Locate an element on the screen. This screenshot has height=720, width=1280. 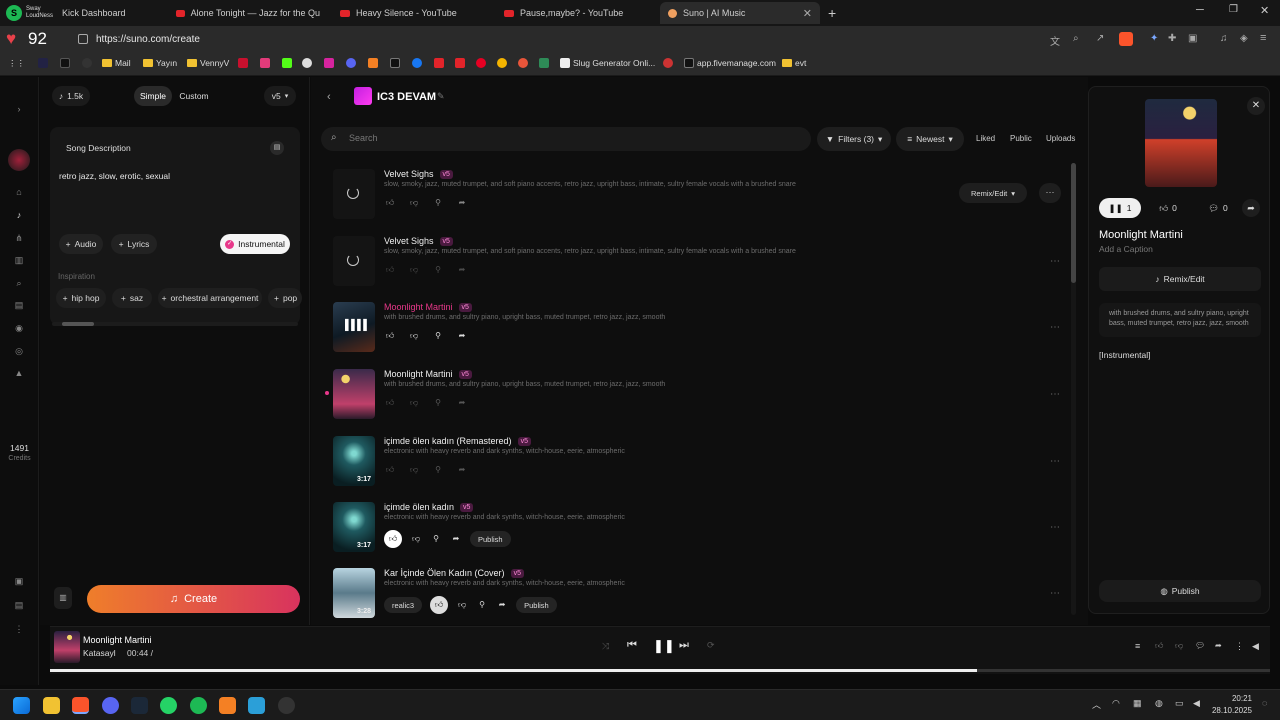
instrumental-toggle: ✓ Instrumental is located at coordinates (255, 244).